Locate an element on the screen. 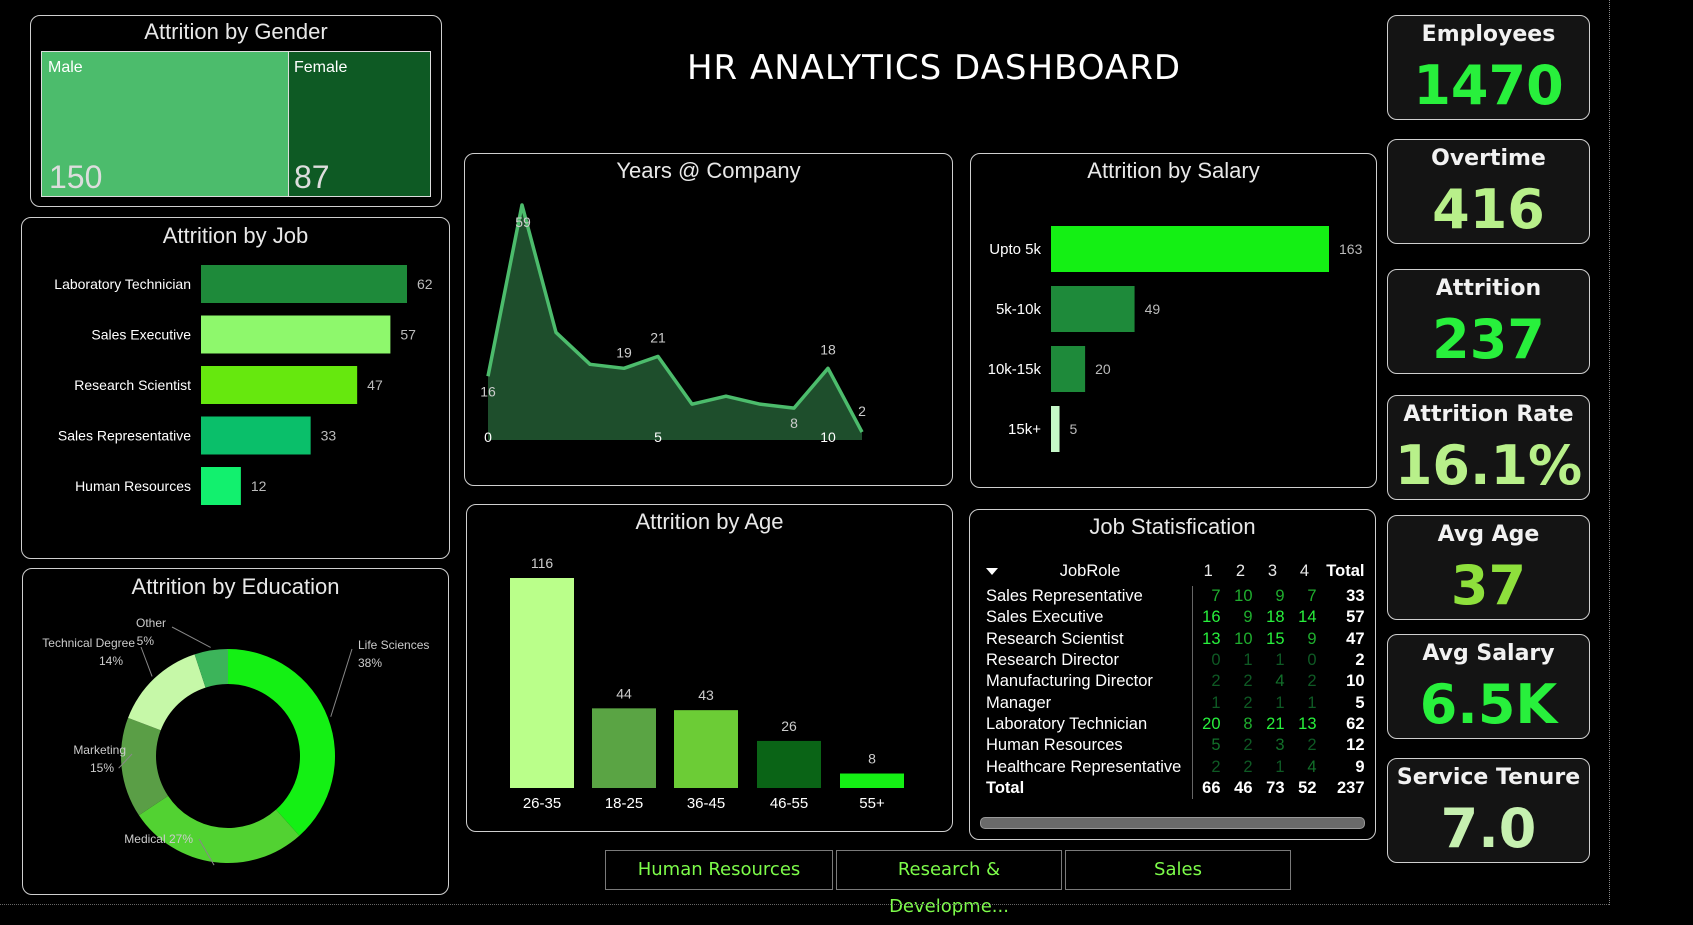 This screenshot has width=1693, height=925. male-label: Male is located at coordinates (65, 67).